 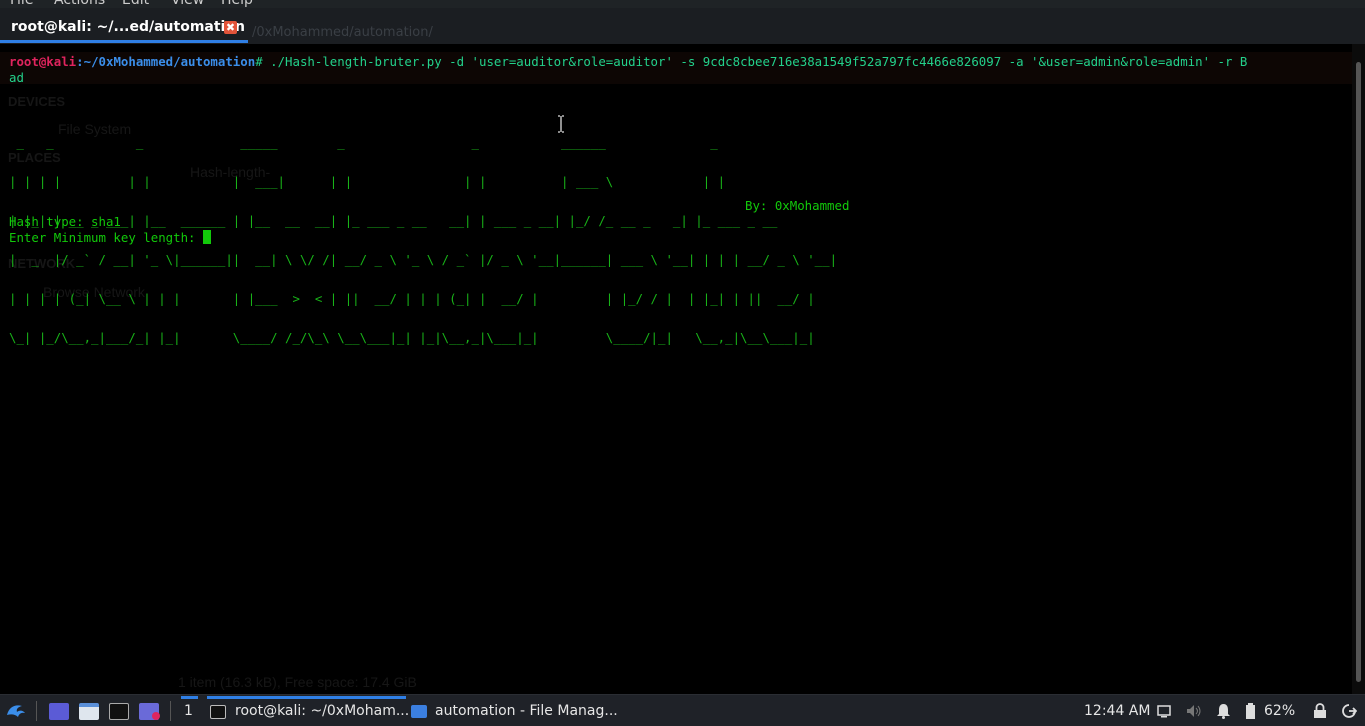 What do you see at coordinates (1250, 711) in the screenshot?
I see `battery-icon` at bounding box center [1250, 711].